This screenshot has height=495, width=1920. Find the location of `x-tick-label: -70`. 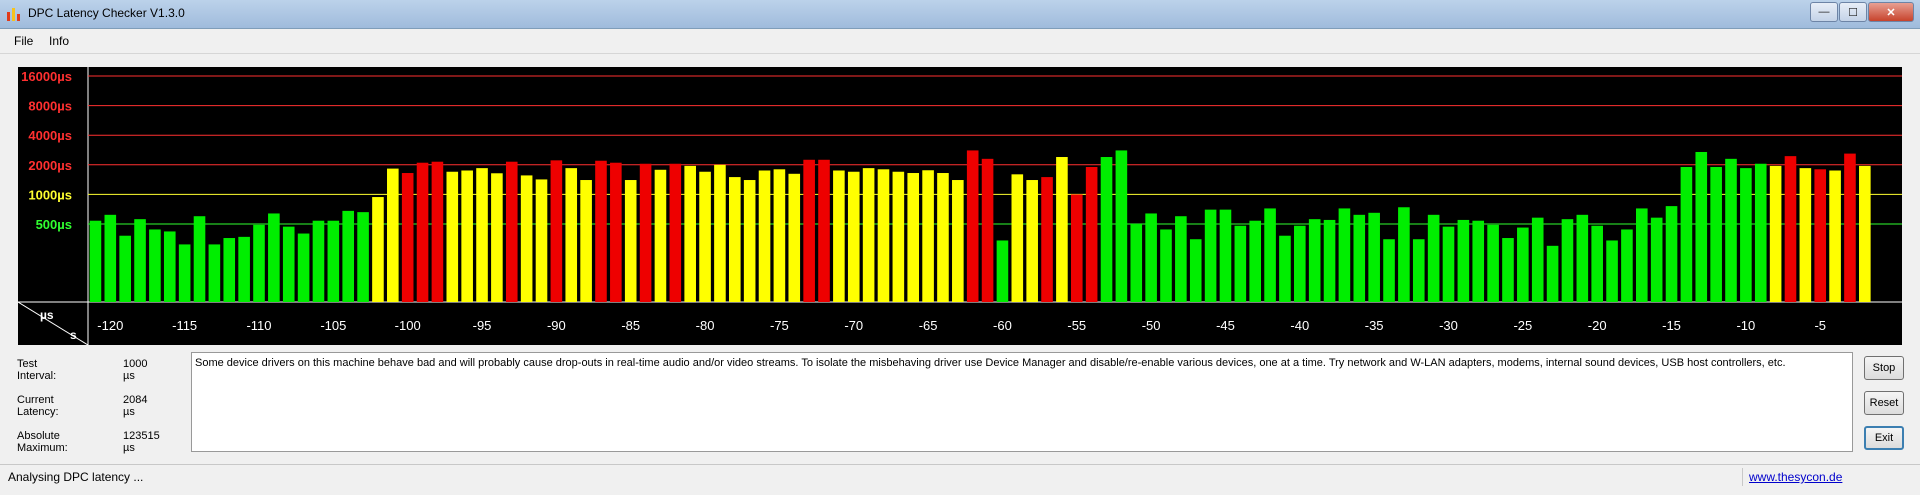

x-tick-label: -70 is located at coordinates (853, 325).